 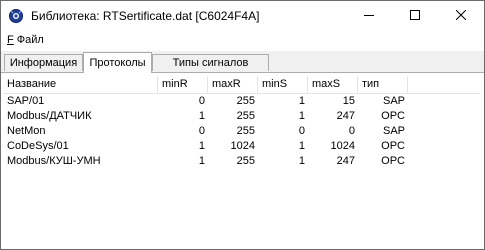 What do you see at coordinates (183, 84) in the screenshot?
I see `column-header-minR: minR` at bounding box center [183, 84].